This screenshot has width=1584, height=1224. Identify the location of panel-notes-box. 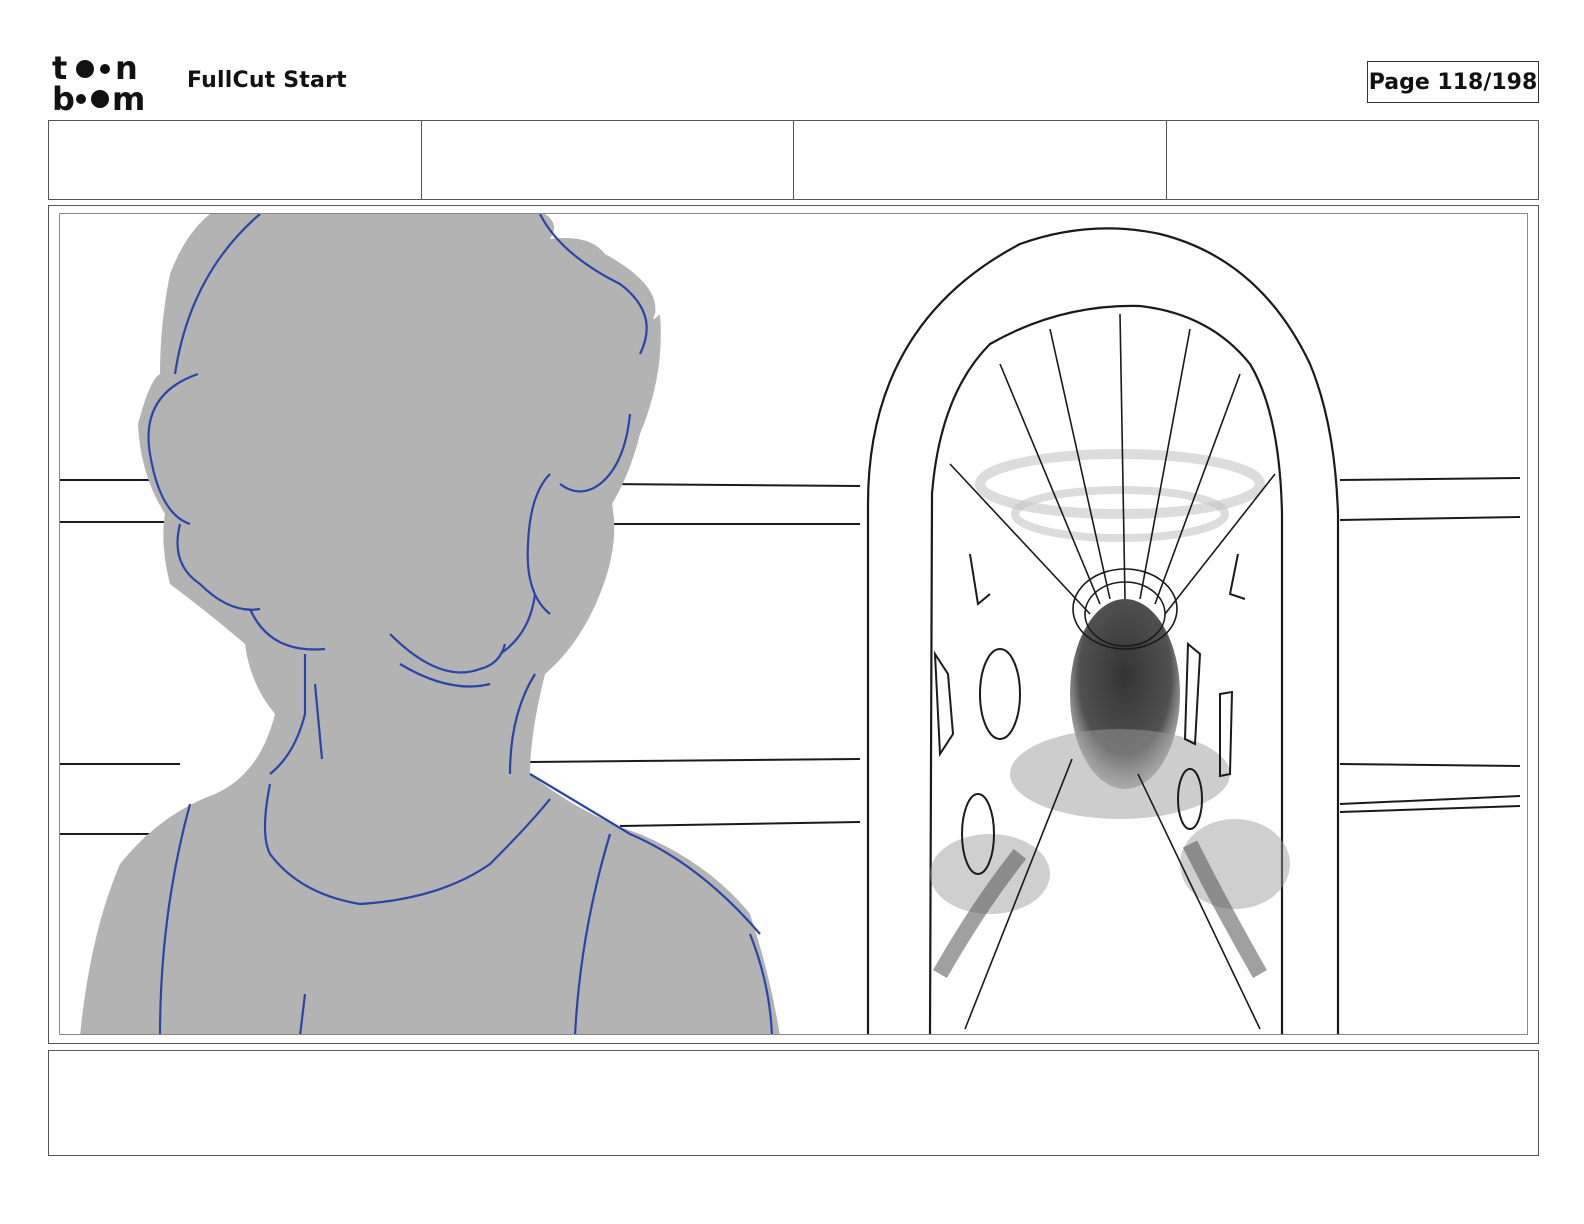
(793, 1103).